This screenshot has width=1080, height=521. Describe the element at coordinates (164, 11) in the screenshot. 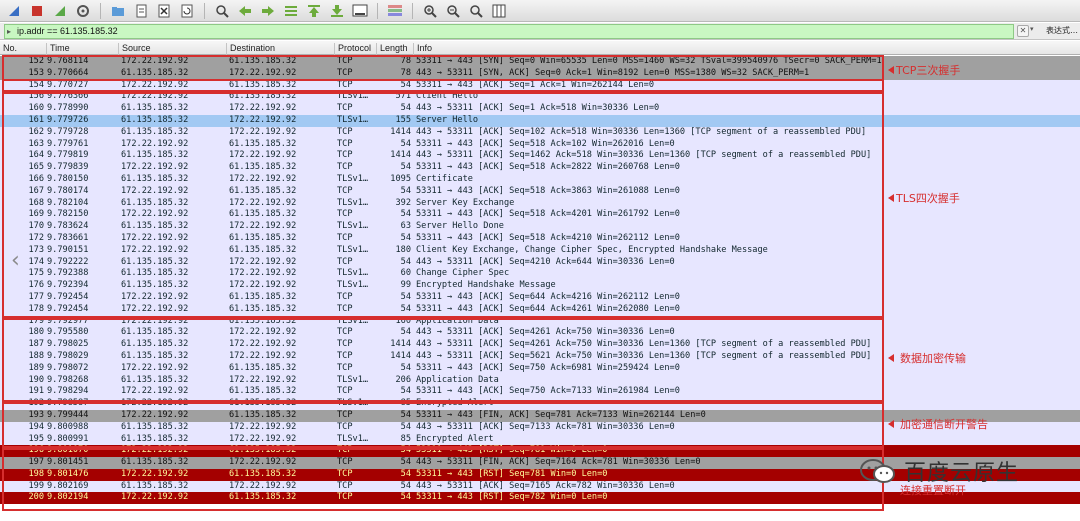

I see `close-file-icon` at that location.